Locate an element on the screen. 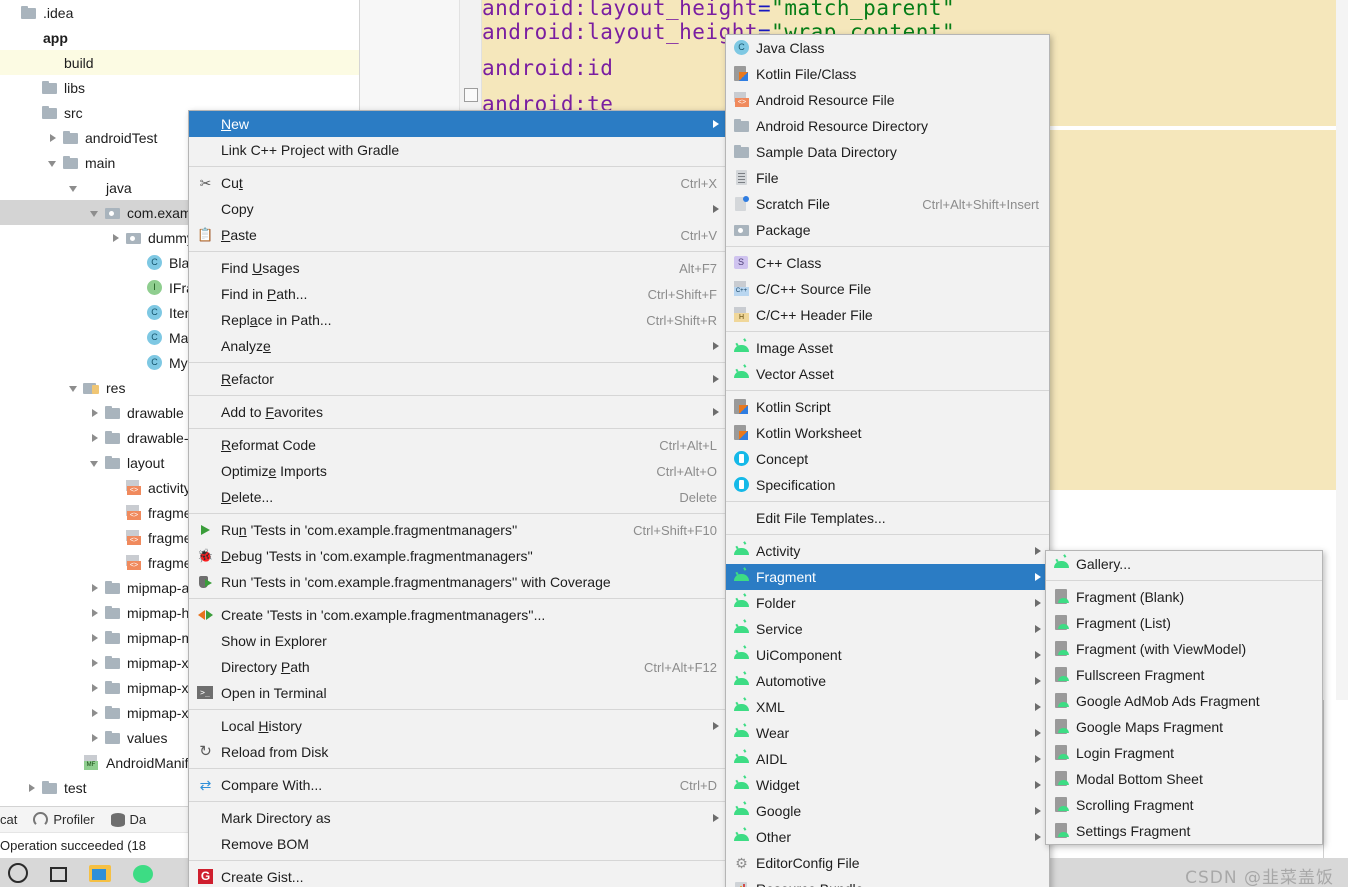  cortana-circle-icon is located at coordinates (18, 872).